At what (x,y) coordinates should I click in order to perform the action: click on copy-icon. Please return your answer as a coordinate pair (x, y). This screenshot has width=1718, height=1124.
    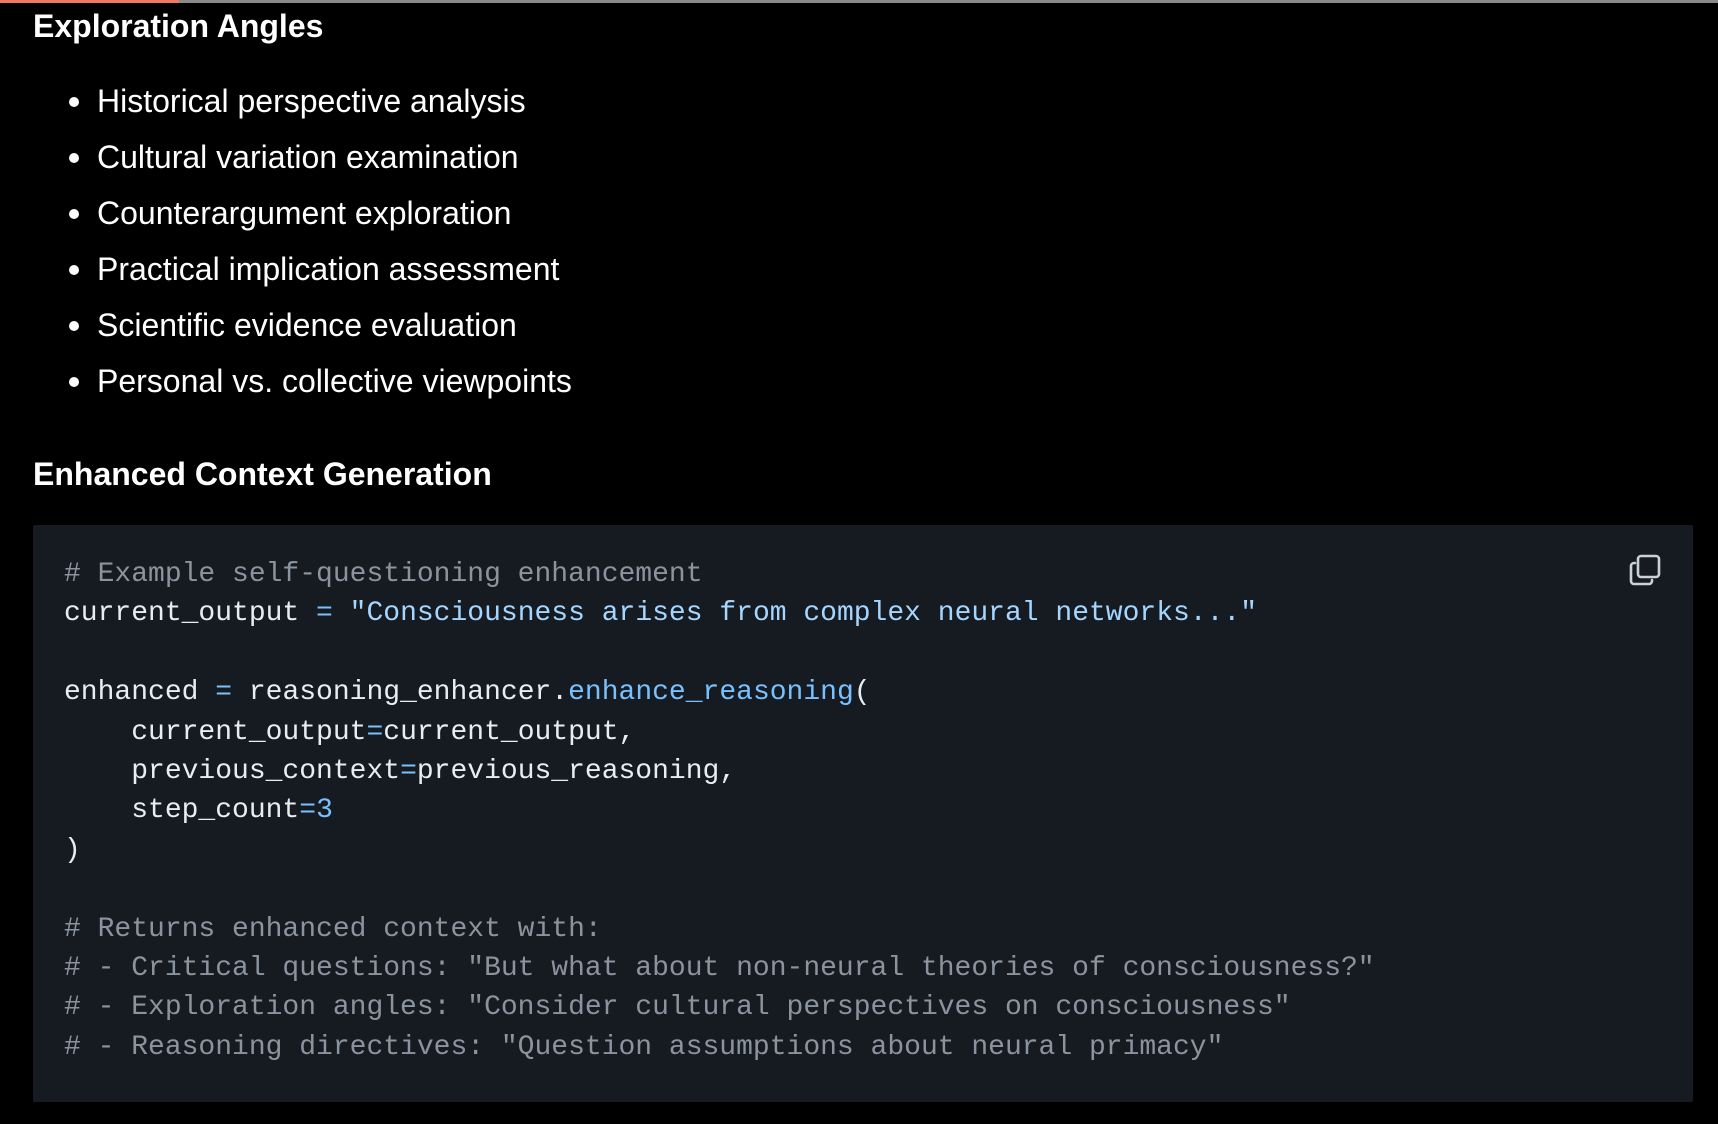
    Looking at the image, I should click on (1645, 570).